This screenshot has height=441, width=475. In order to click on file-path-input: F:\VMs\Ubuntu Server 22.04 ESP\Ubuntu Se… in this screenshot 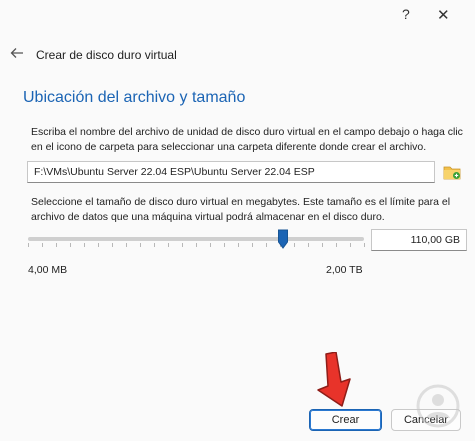, I will do `click(231, 172)`.